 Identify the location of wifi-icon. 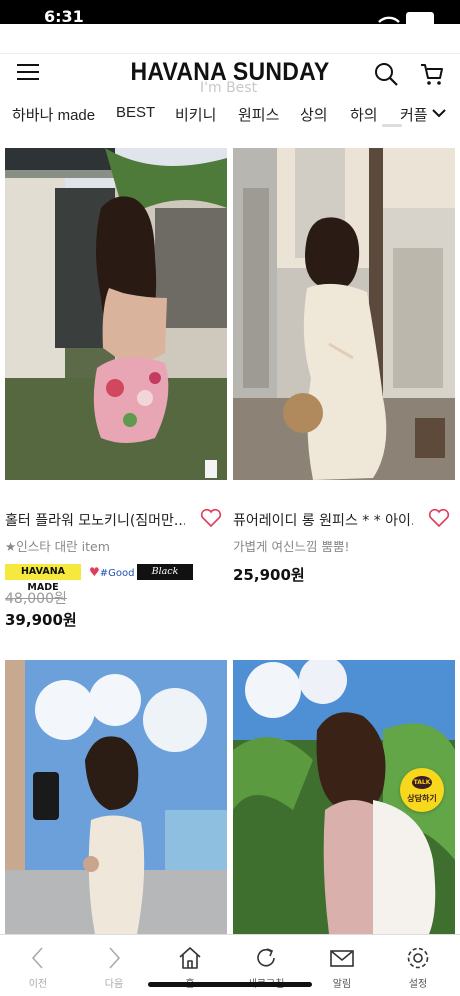
(389, 19).